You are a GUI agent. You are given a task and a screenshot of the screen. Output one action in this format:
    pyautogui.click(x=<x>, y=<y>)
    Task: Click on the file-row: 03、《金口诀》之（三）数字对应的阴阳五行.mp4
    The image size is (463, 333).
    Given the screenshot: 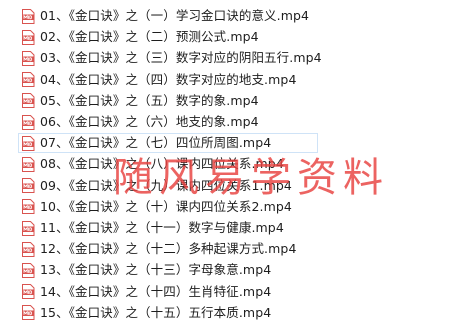 What is the action you would take?
    pyautogui.click(x=228, y=58)
    